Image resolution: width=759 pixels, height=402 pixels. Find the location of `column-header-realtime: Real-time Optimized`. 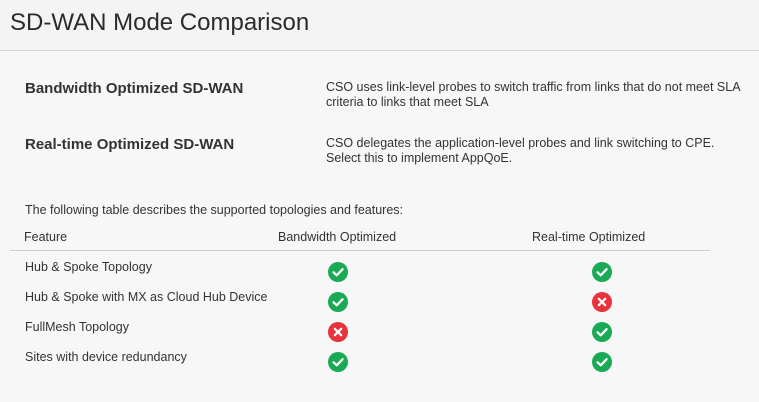

column-header-realtime: Real-time Optimized is located at coordinates (589, 237).